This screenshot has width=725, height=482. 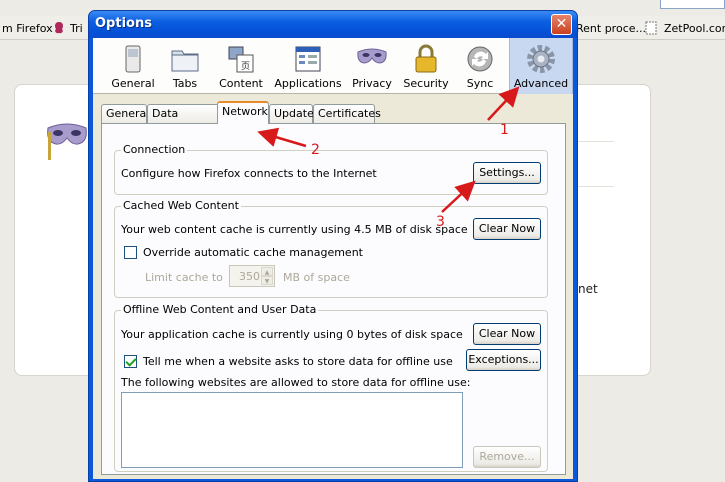 I want to click on applications-pane-icon, so click(x=308, y=59).